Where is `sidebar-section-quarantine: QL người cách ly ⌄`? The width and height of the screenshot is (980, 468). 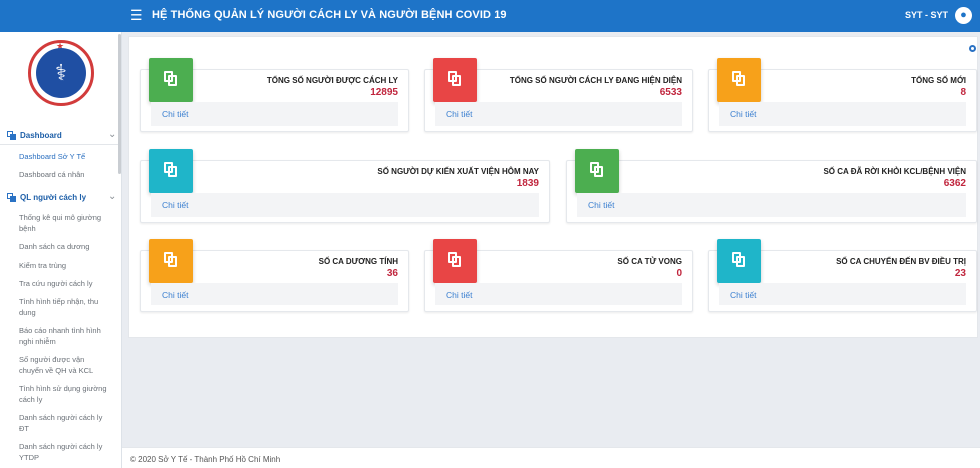 sidebar-section-quarantine: QL người cách ly ⌄ is located at coordinates (60, 198).